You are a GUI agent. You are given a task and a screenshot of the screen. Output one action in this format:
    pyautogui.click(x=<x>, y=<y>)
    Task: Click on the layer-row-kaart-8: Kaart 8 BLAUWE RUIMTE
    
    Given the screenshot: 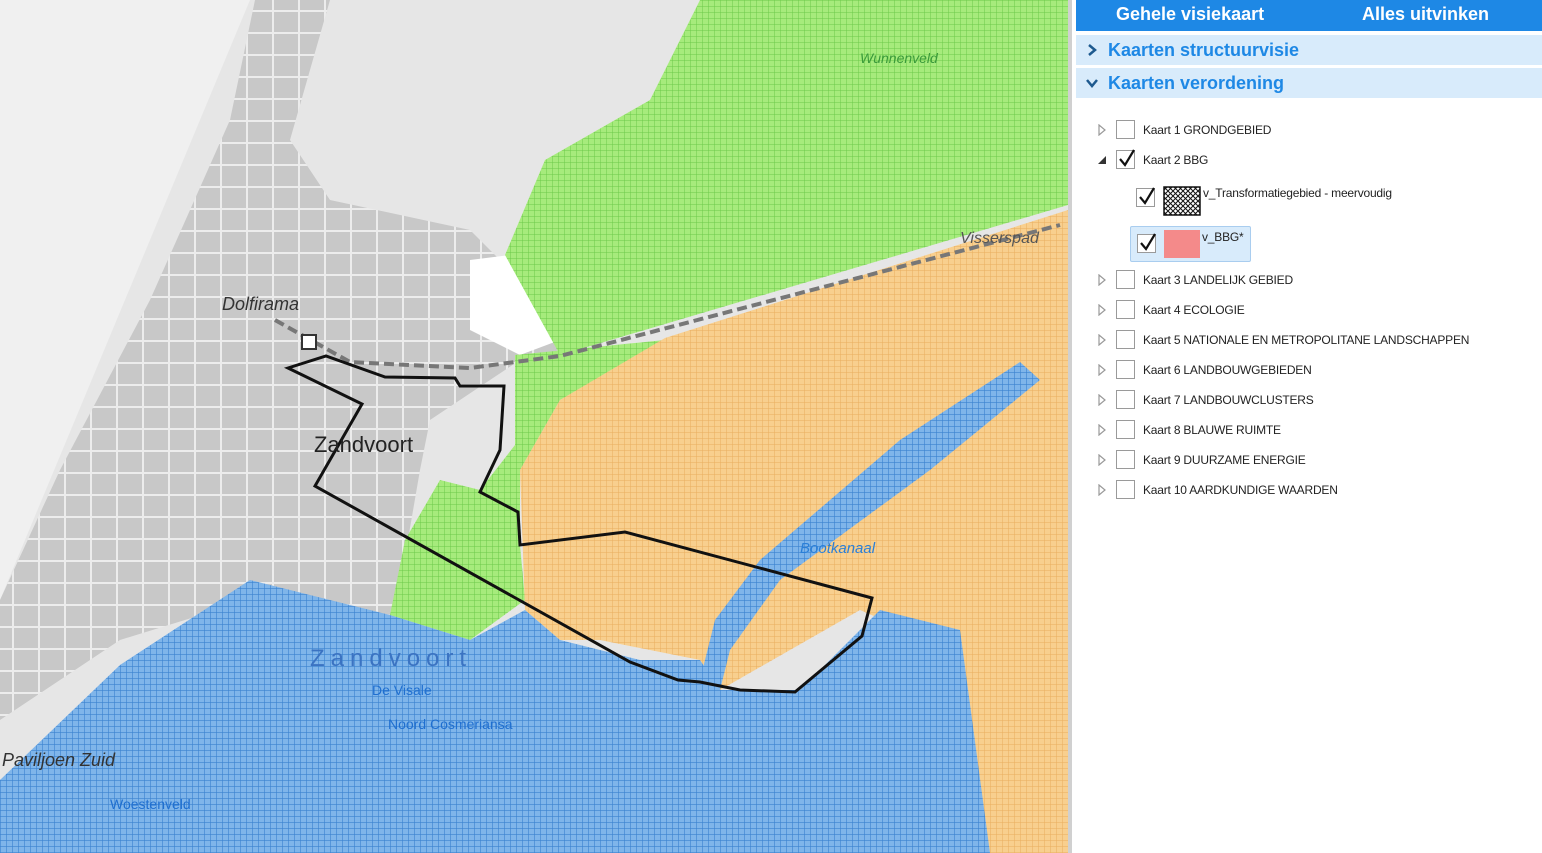 What is the action you would take?
    pyautogui.click(x=1188, y=429)
    